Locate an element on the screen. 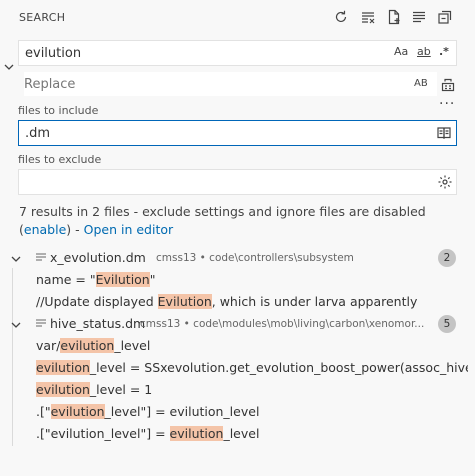 This screenshot has width=475, height=476. collapse-all-icon is located at coordinates (445, 17).